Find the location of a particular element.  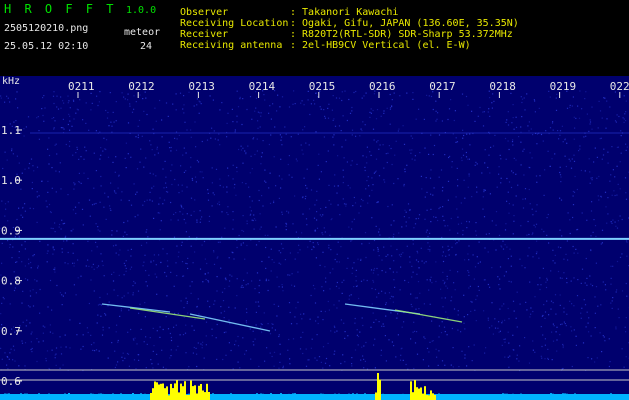

observer-label: Observer is located at coordinates (204, 12).